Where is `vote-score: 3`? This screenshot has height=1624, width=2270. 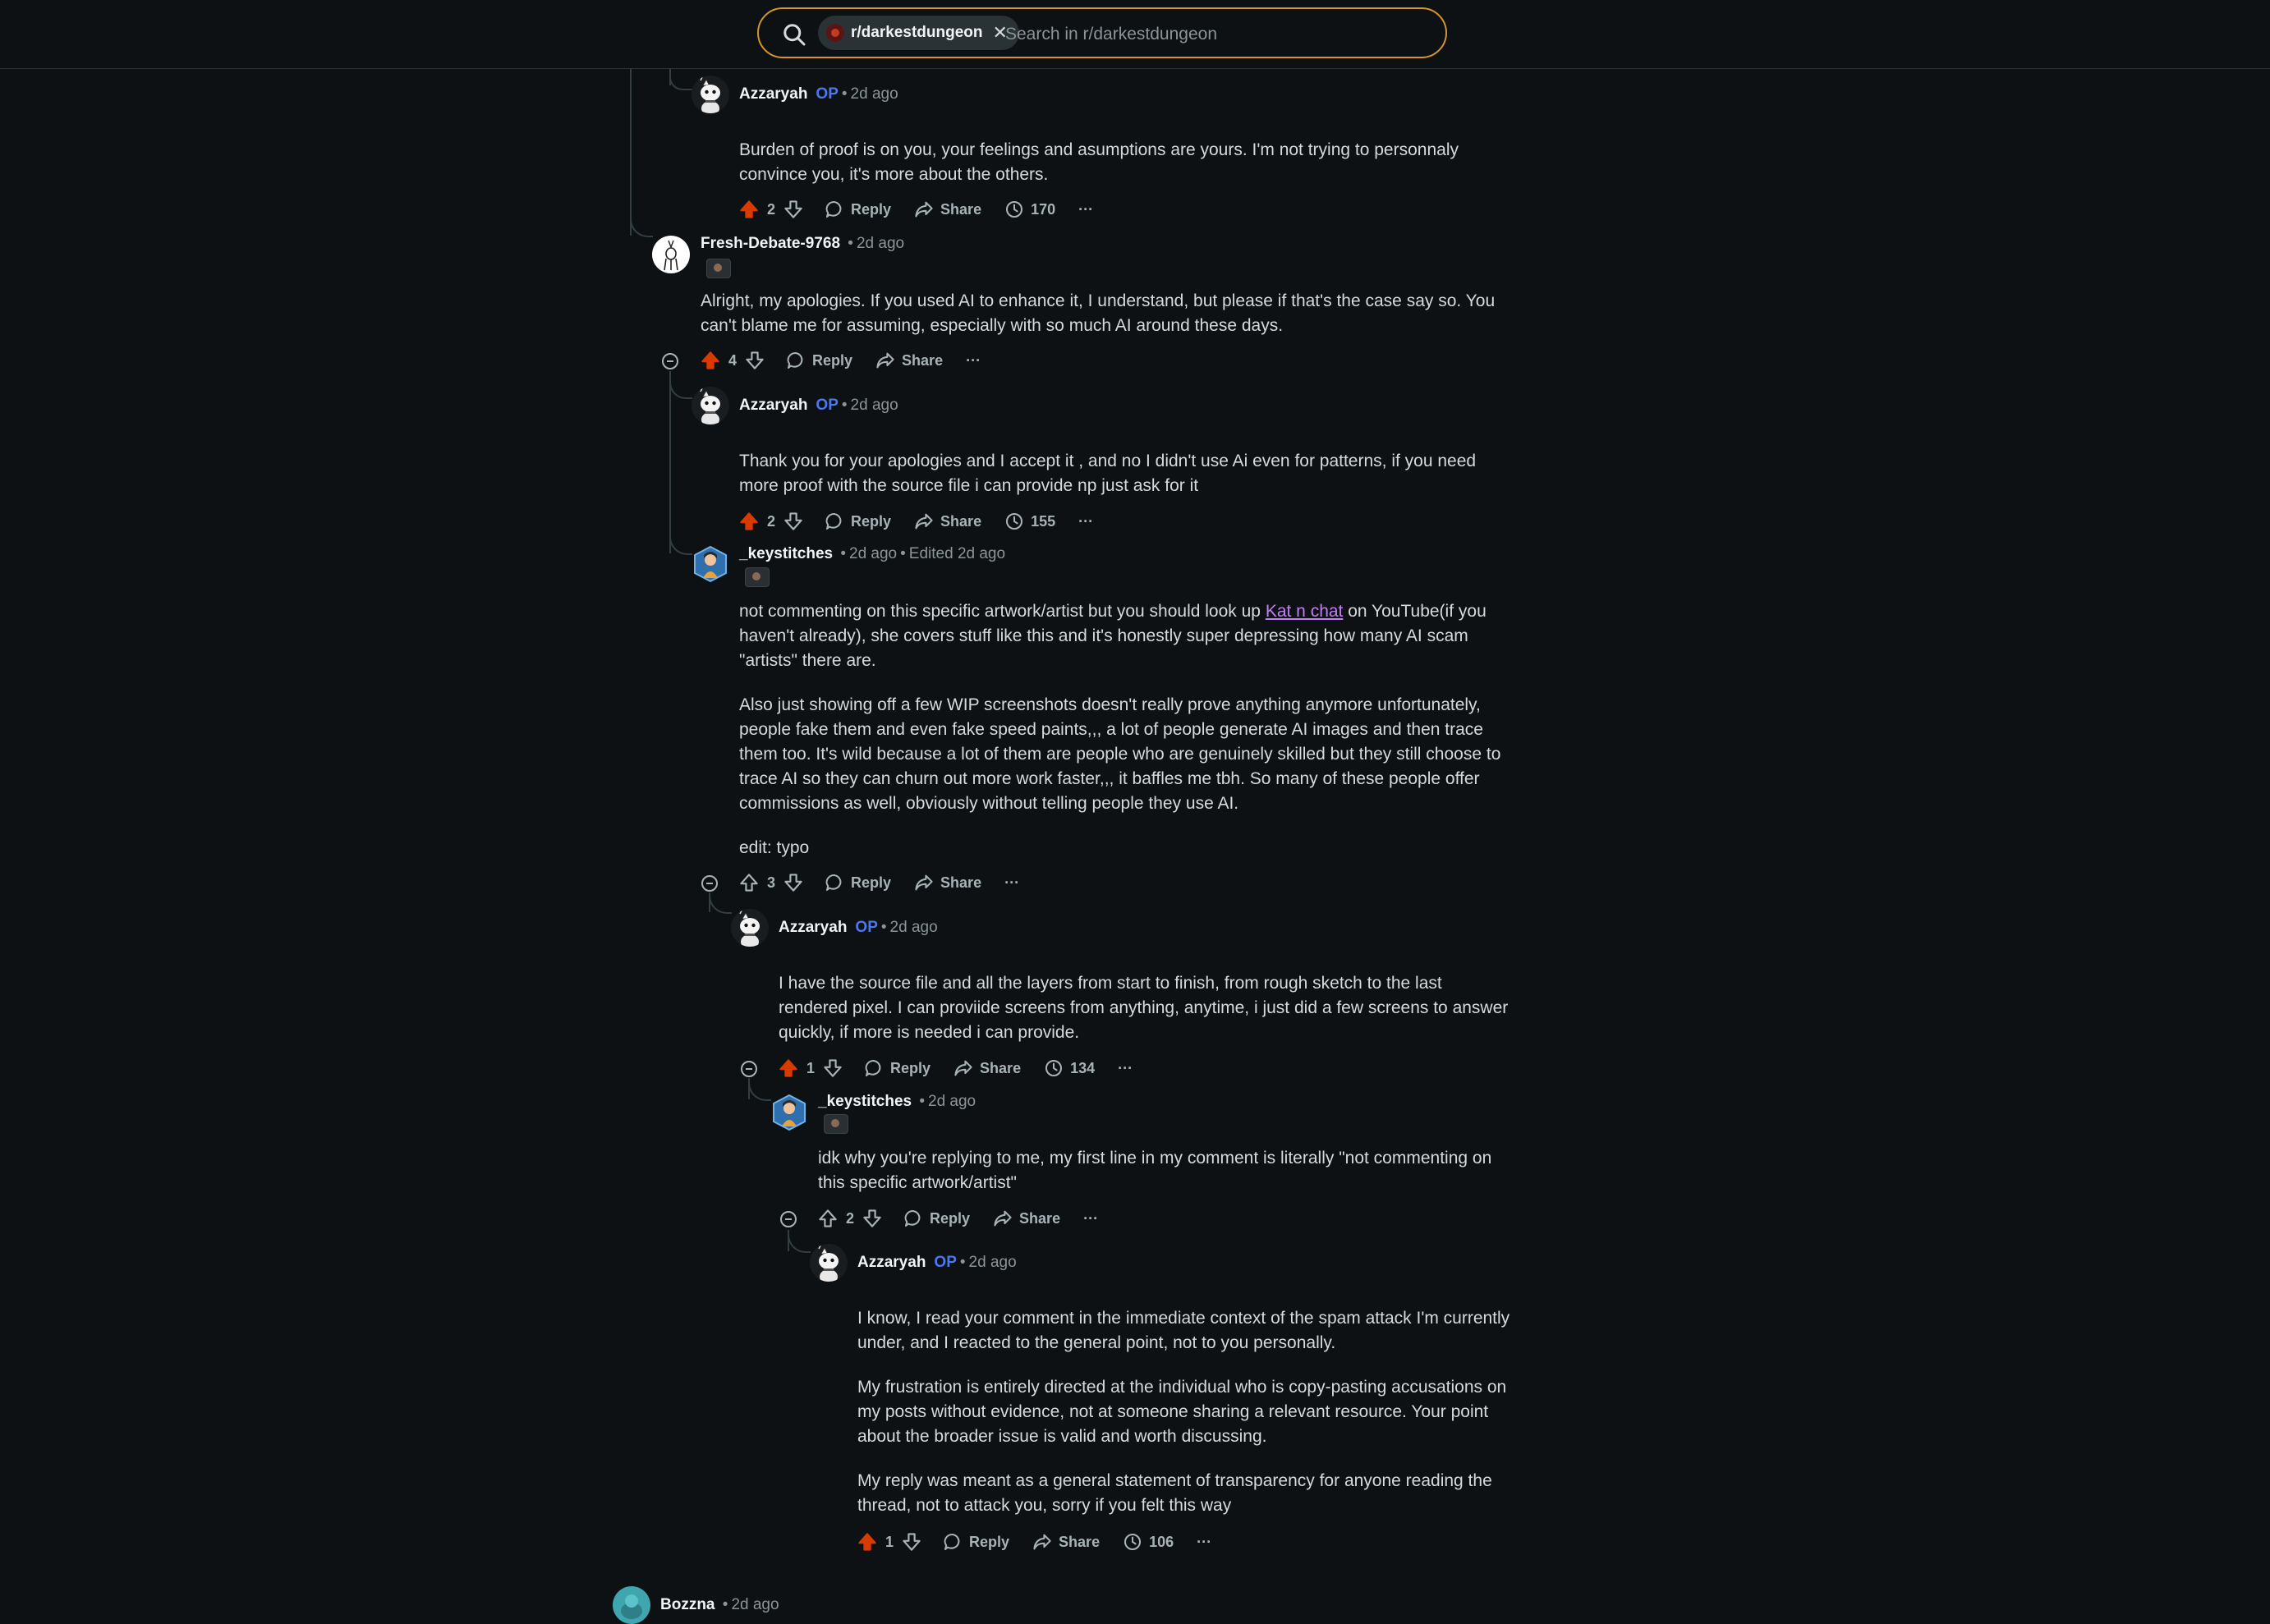 vote-score: 3 is located at coordinates (771, 882).